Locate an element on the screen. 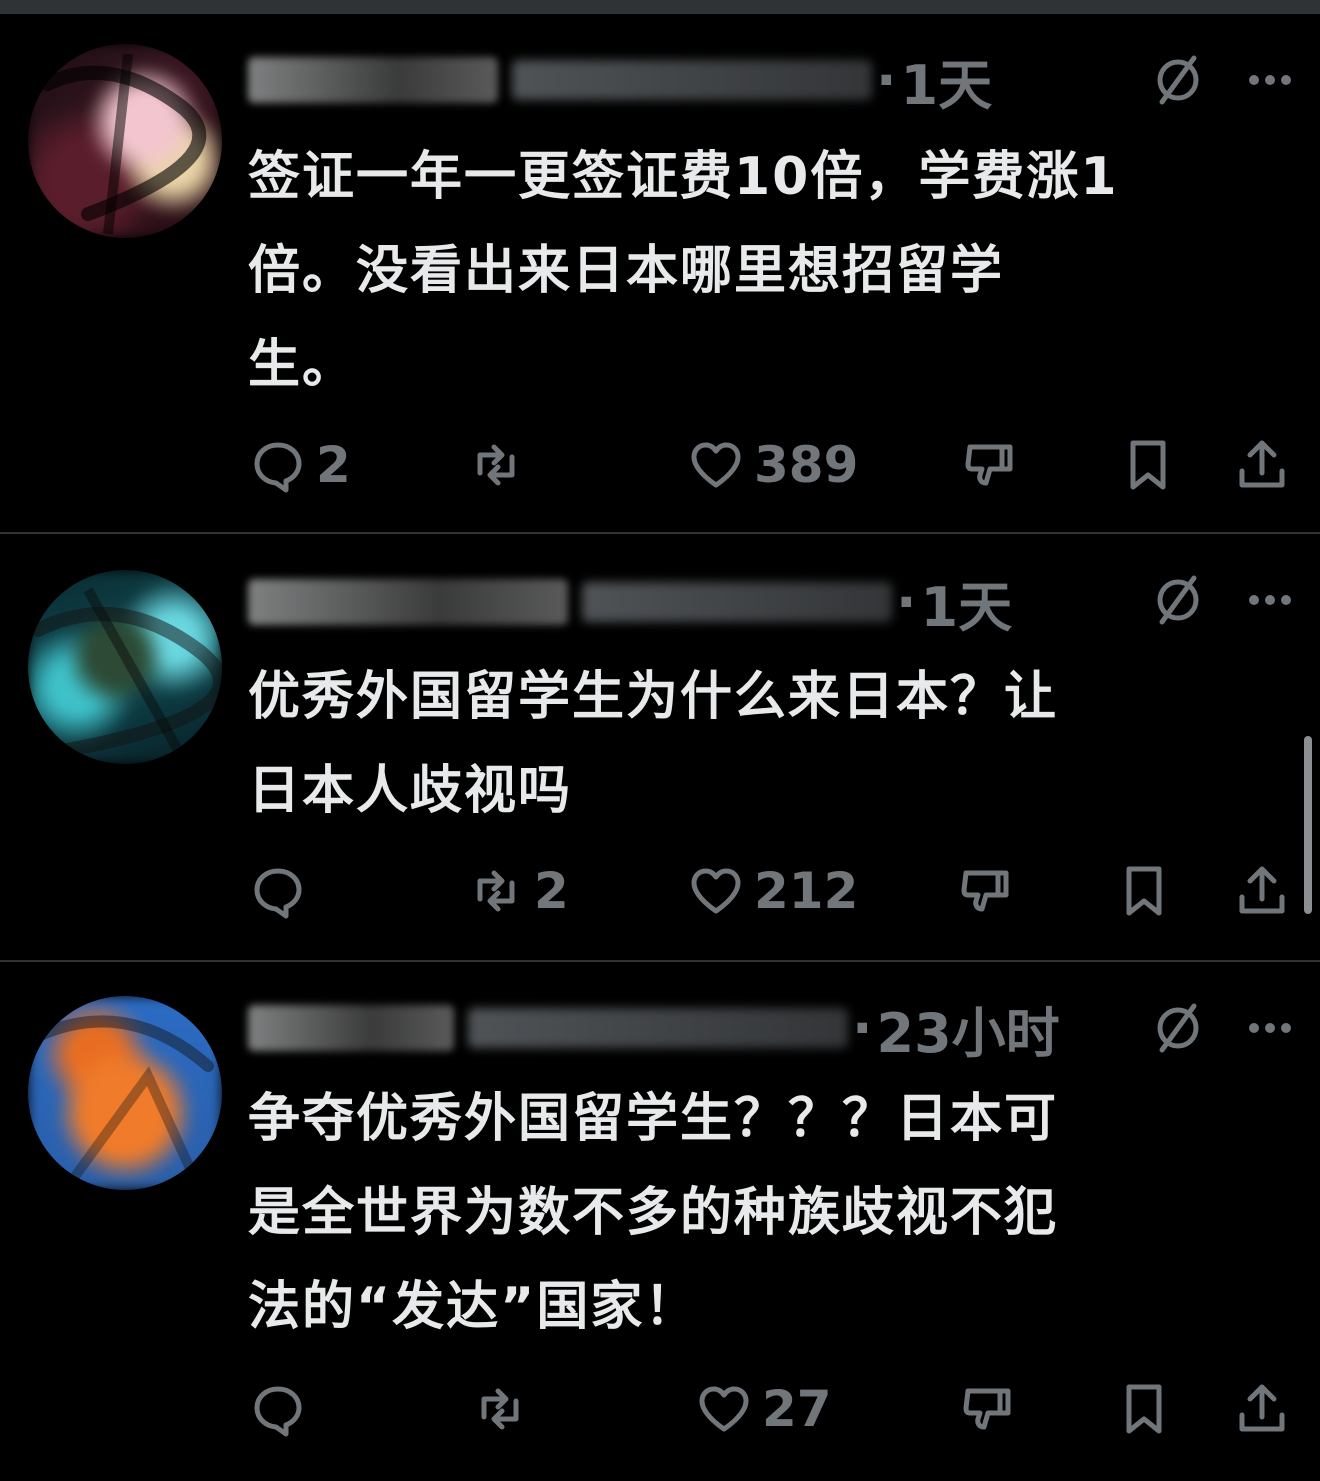 The width and height of the screenshot is (1320, 1481). like-button: 27 is located at coordinates (763, 1409).